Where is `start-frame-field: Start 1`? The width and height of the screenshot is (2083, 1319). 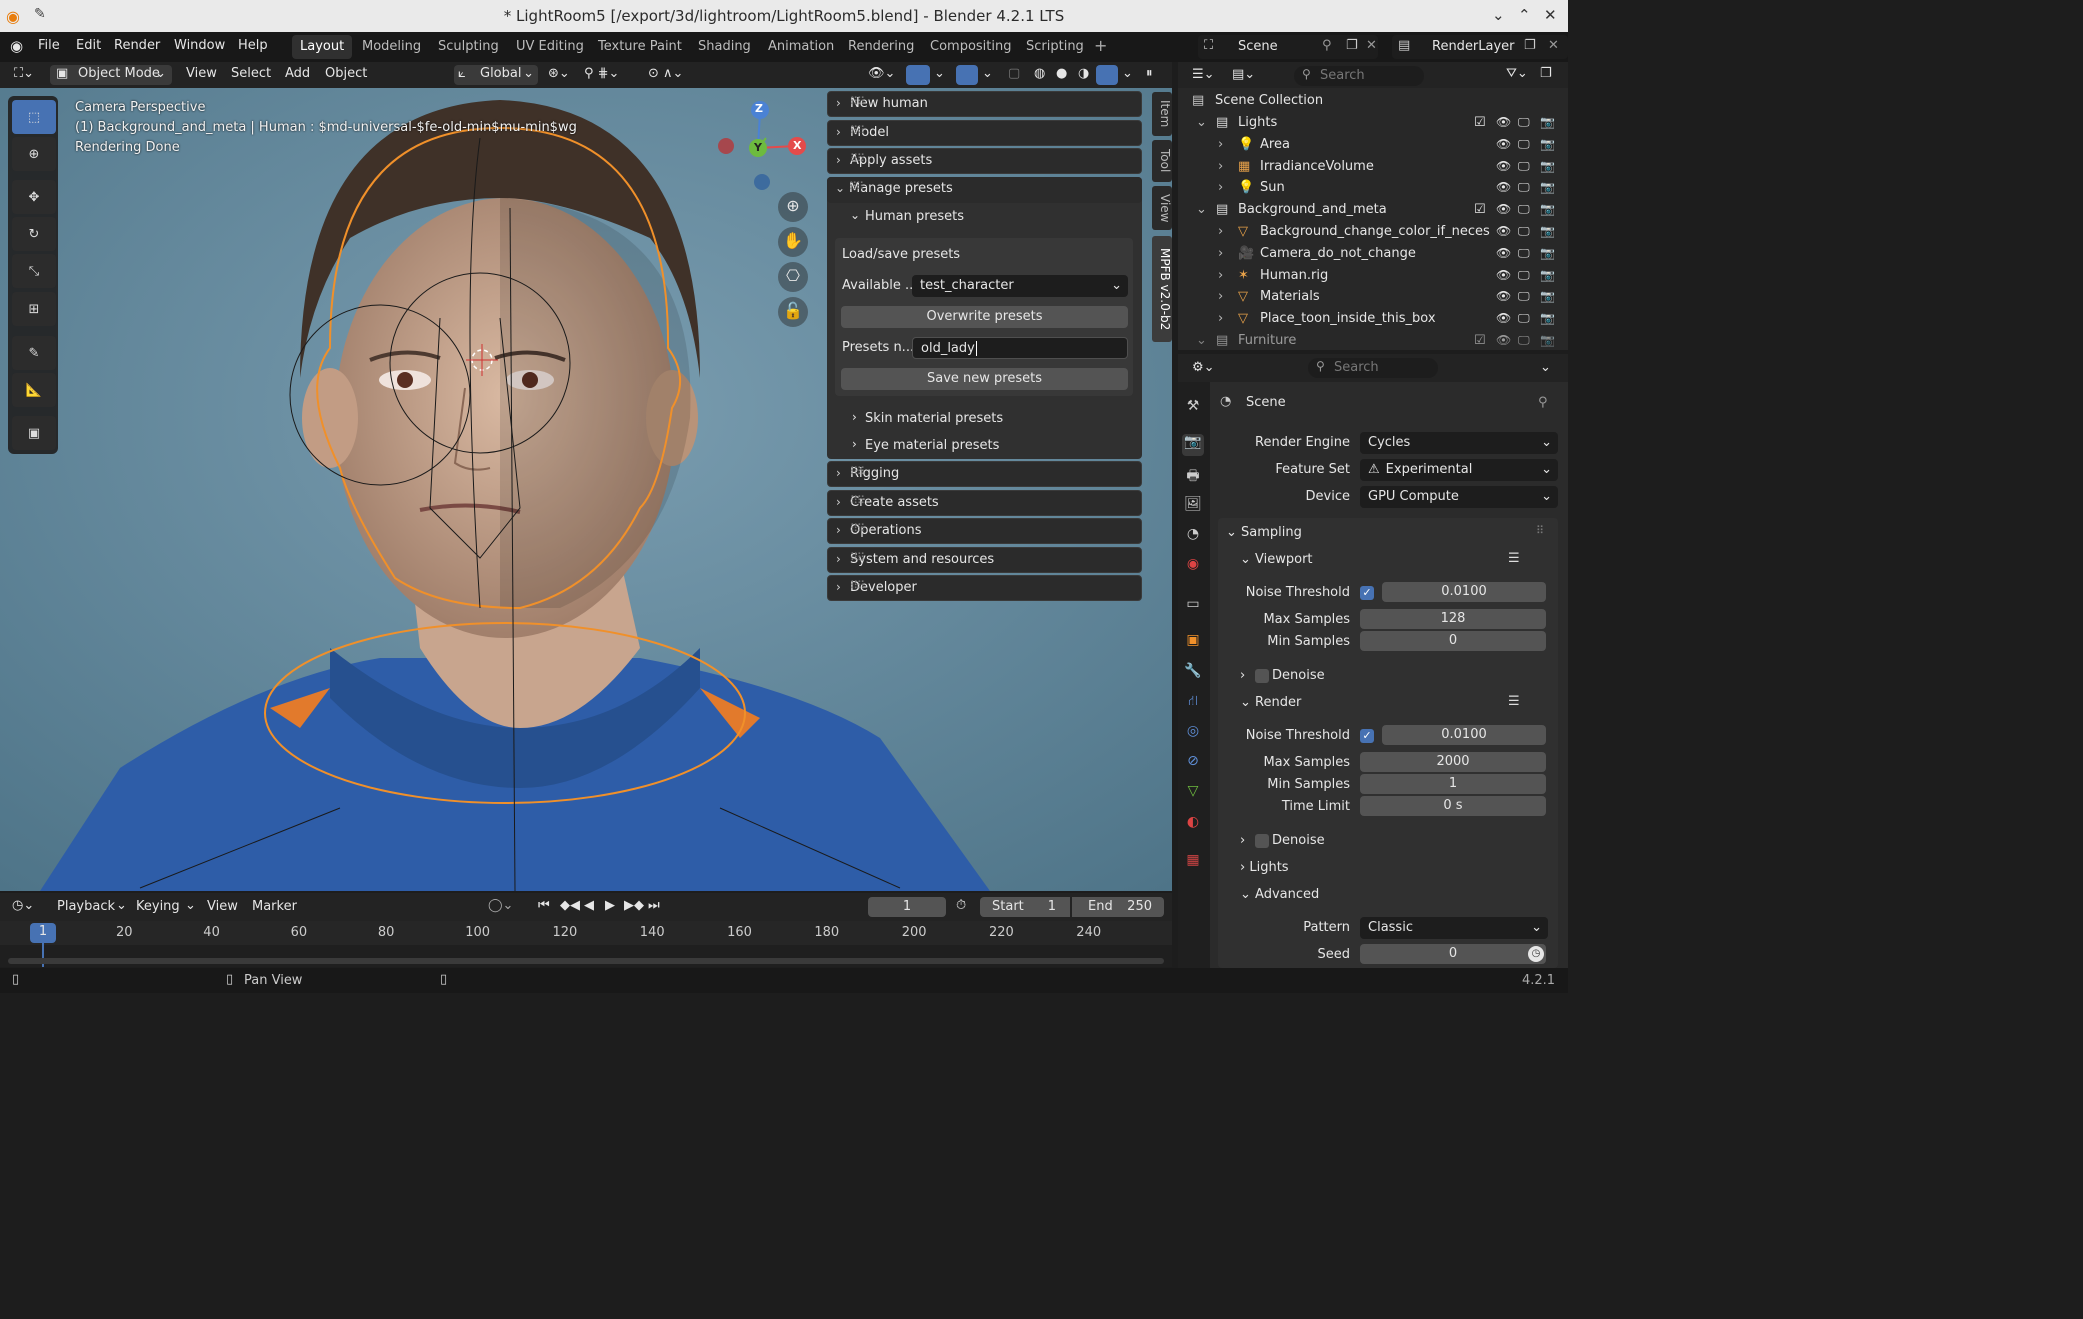
start-frame-field: Start 1 is located at coordinates (1025, 907).